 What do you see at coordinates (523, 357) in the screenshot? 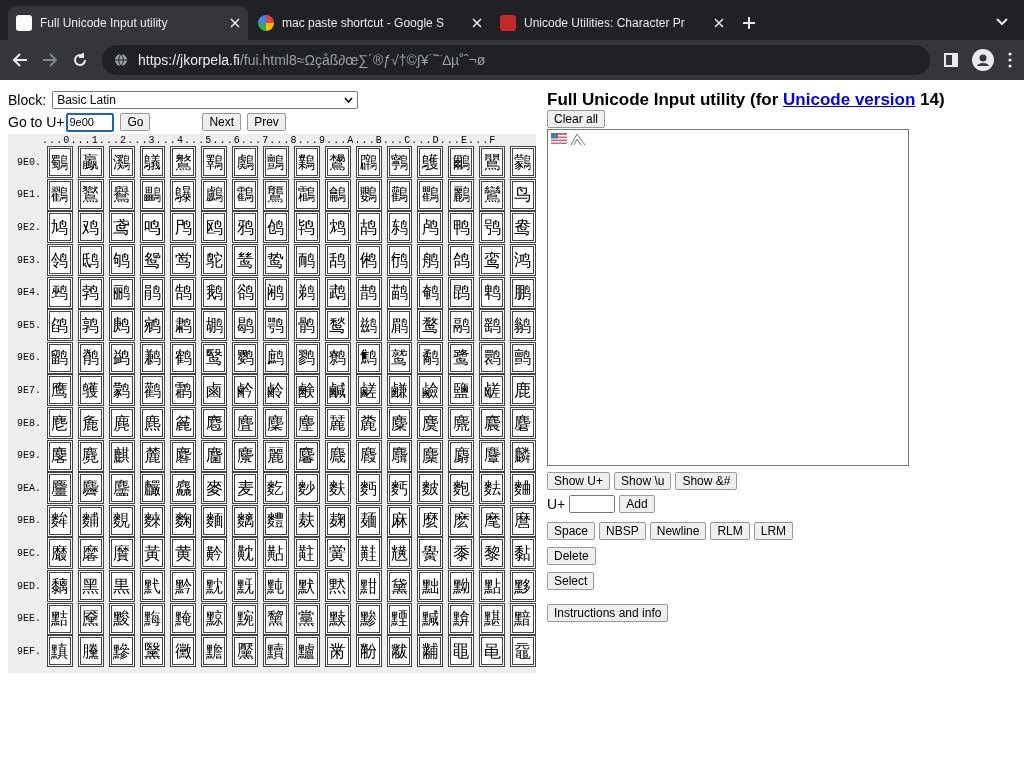
I see `character-cell: 鹯` at bounding box center [523, 357].